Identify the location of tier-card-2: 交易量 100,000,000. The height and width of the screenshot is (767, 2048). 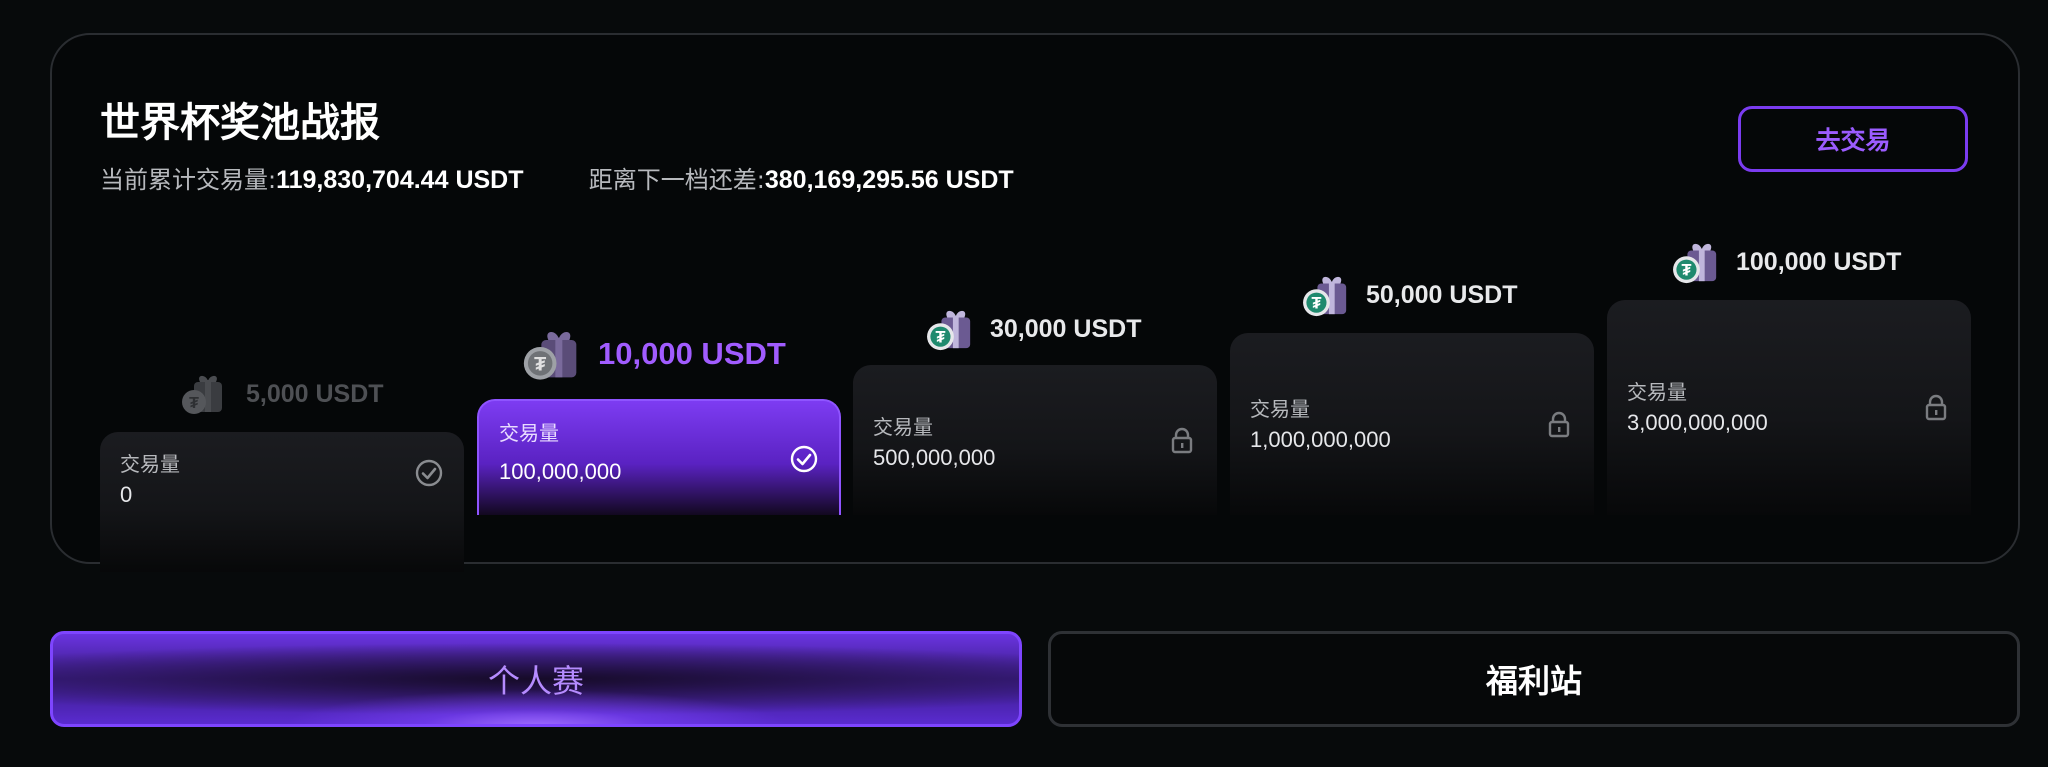
(659, 457).